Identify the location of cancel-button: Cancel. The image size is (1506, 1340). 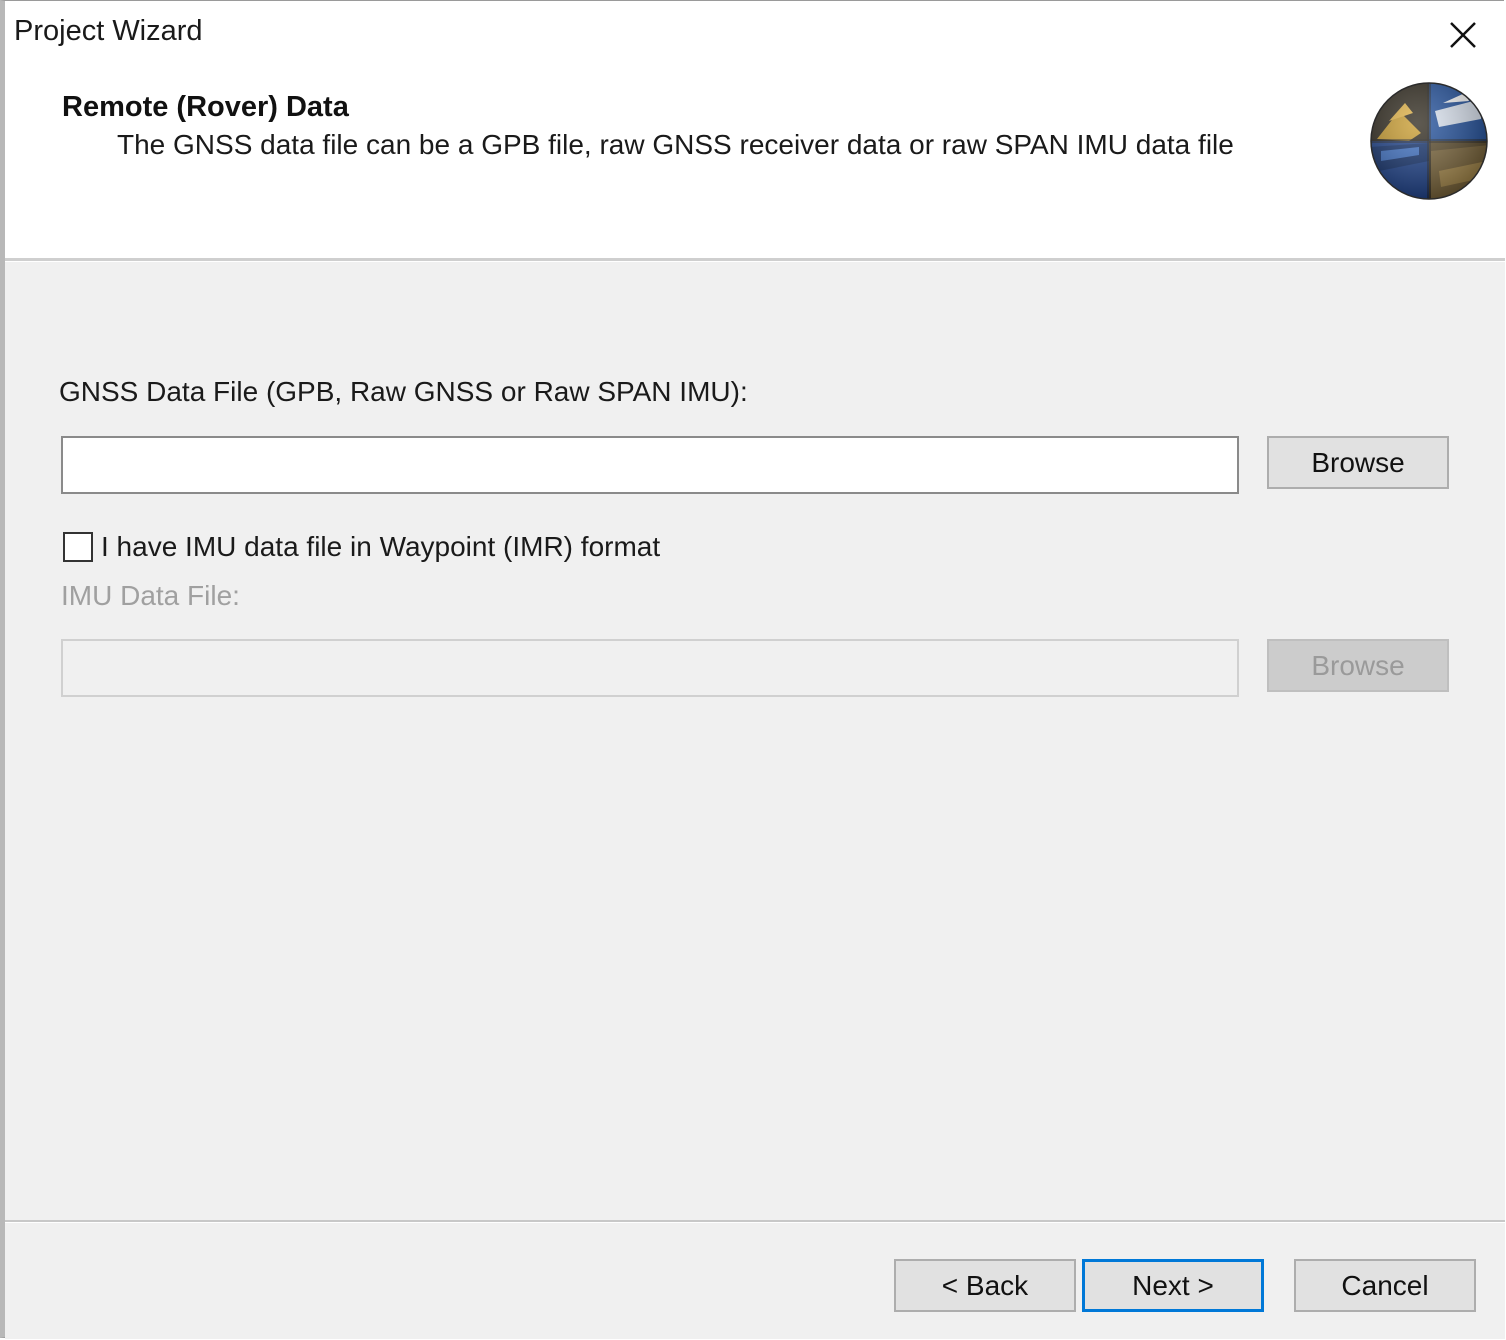
(1385, 1285).